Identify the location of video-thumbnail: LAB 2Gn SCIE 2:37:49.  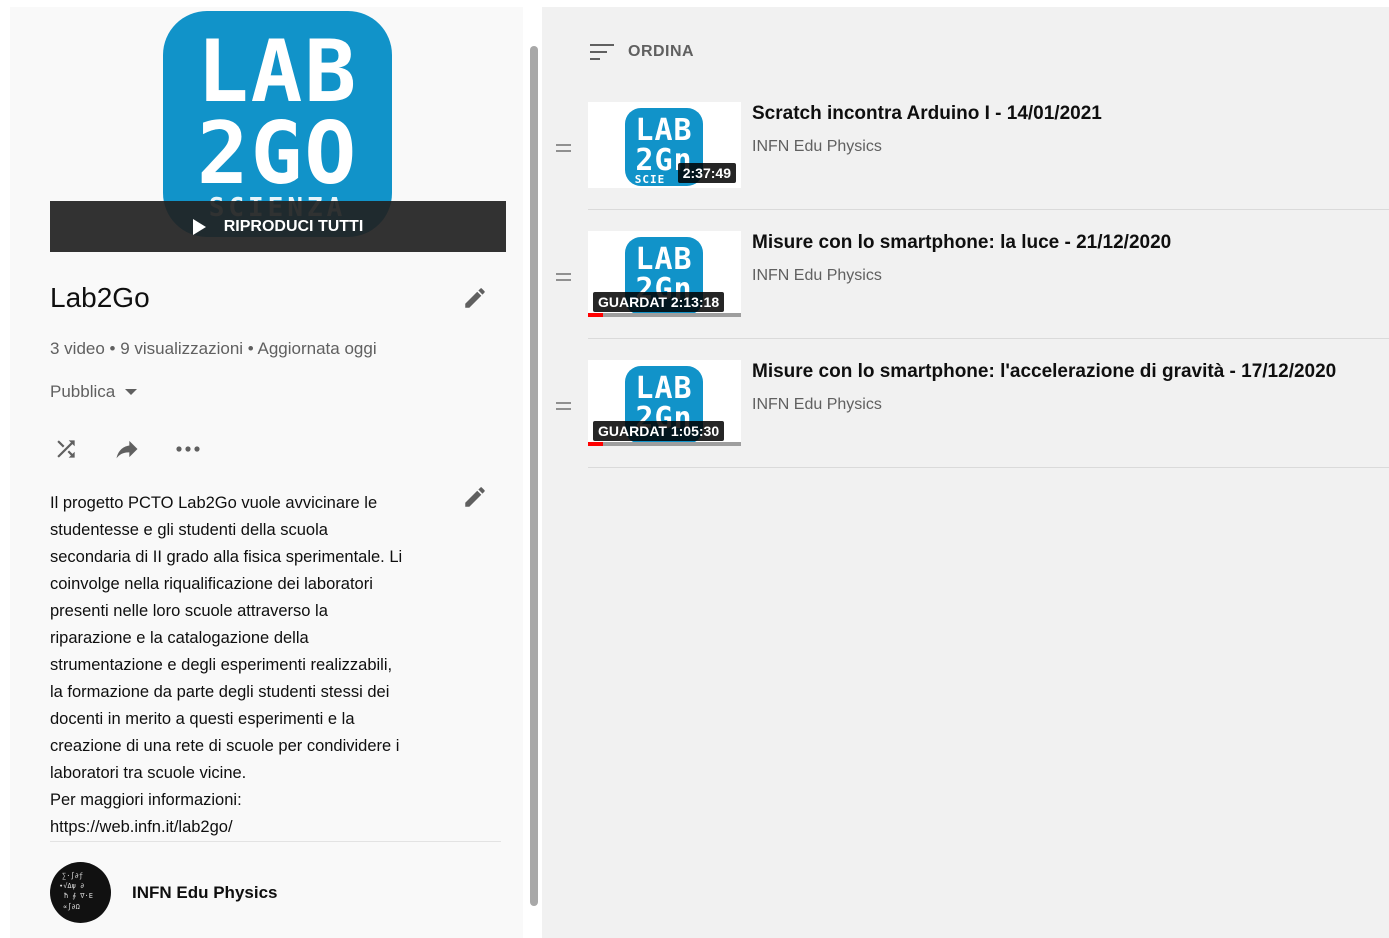
(664, 145).